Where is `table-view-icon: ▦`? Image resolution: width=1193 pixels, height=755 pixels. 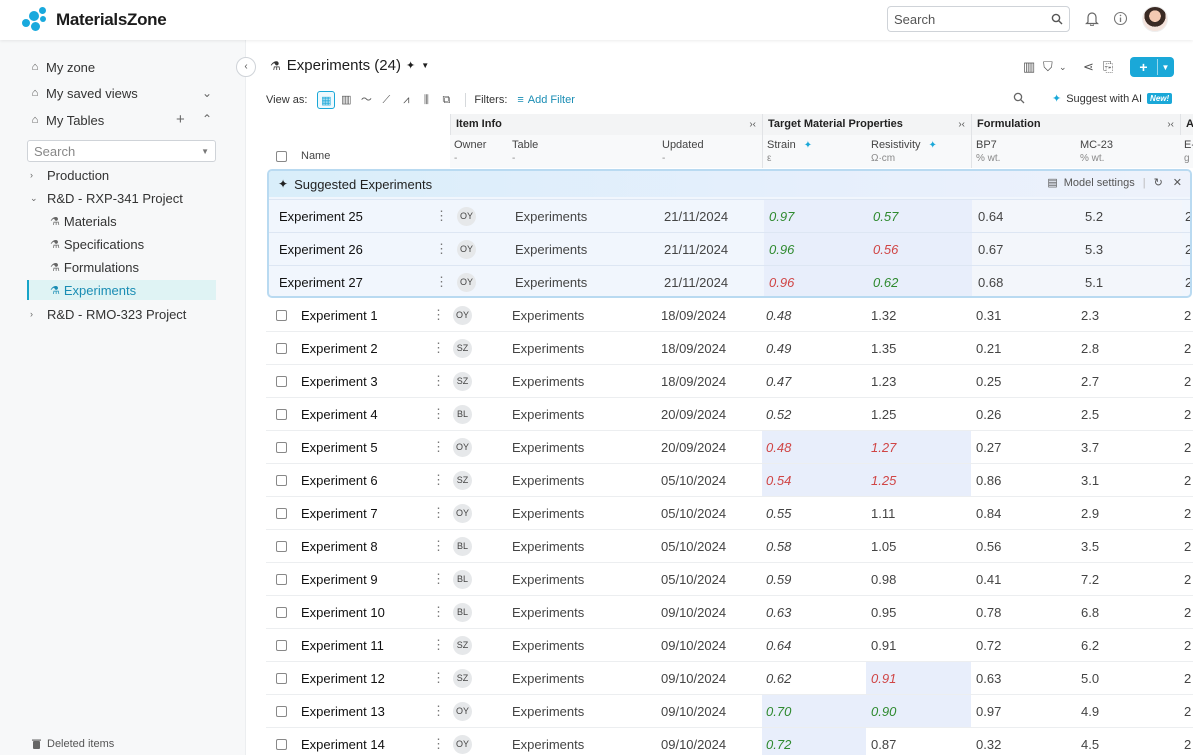
table-view-icon: ▦ is located at coordinates (326, 100).